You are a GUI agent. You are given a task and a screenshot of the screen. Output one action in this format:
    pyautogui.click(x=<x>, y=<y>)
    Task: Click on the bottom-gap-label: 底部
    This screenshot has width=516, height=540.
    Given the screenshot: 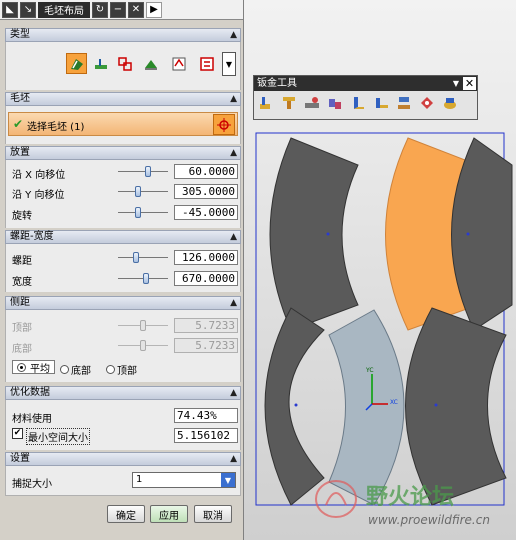 What is the action you would take?
    pyautogui.click(x=22, y=349)
    